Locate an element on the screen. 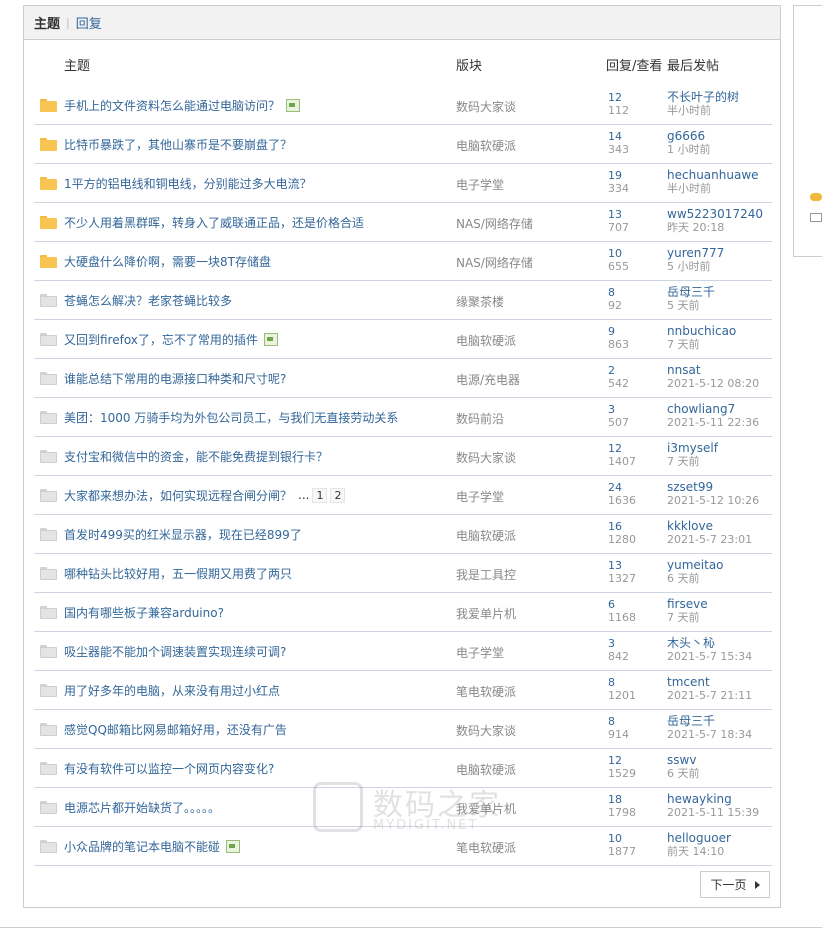  thread-title-link: 用了好多年的电脑，从来没有用过小红点 is located at coordinates (172, 690).